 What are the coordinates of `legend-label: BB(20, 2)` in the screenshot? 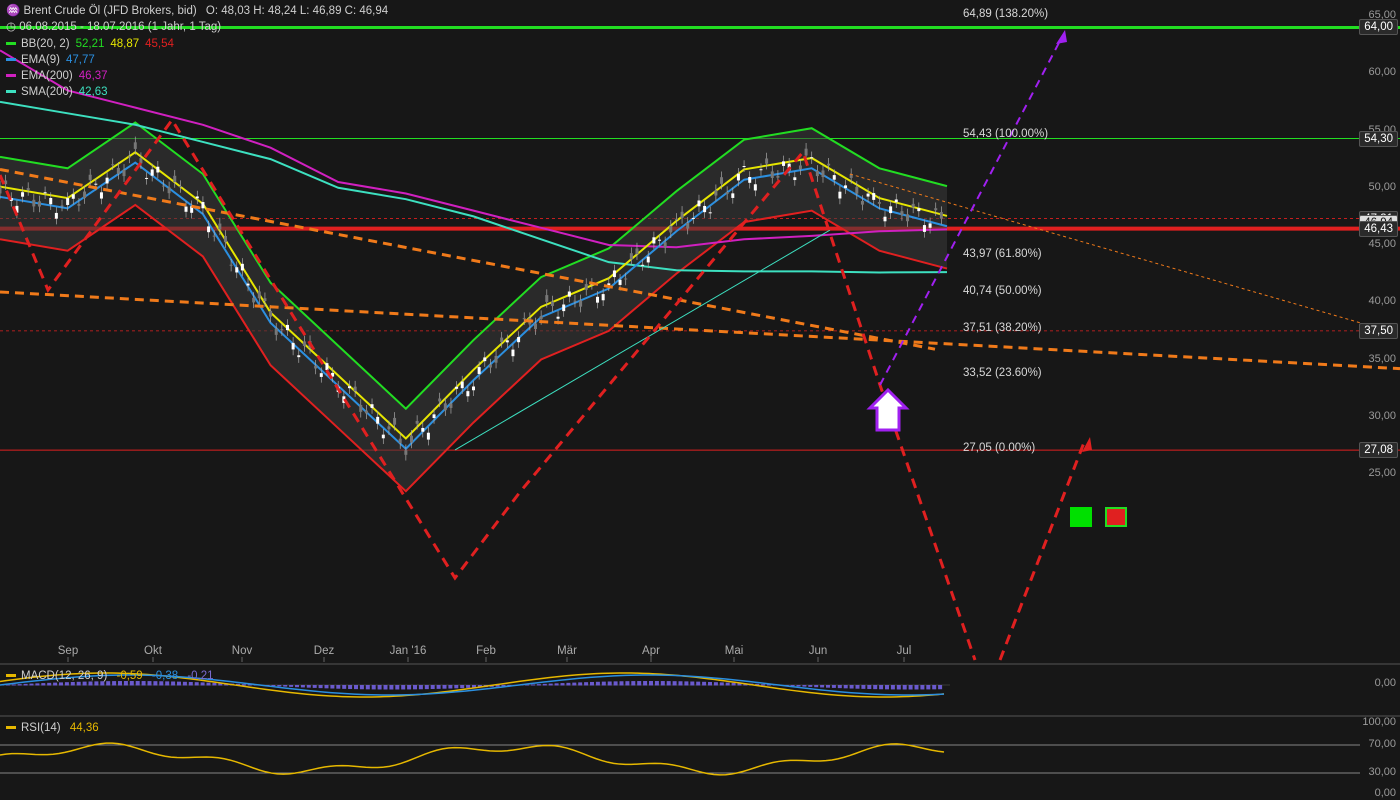 It's located at (45, 44).